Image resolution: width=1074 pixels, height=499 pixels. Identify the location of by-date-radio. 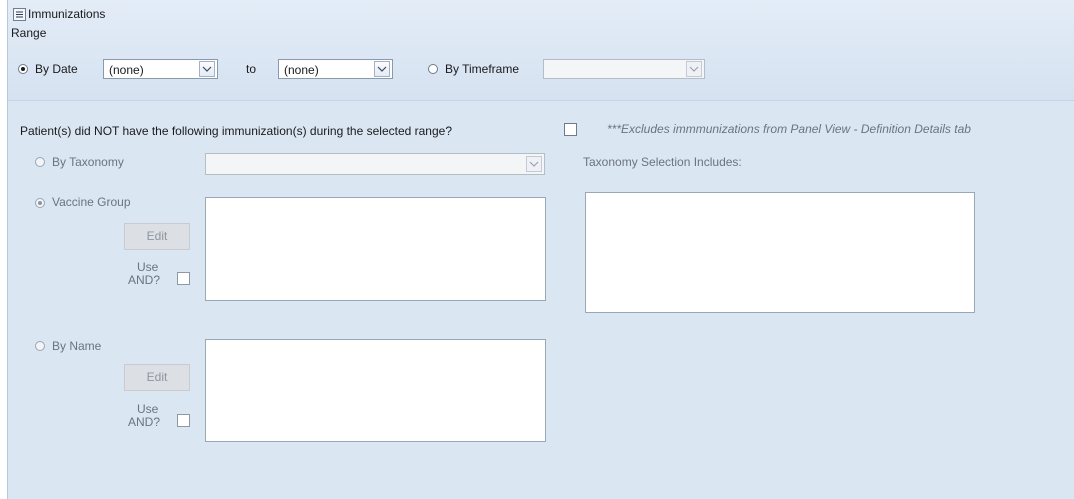
(23, 69).